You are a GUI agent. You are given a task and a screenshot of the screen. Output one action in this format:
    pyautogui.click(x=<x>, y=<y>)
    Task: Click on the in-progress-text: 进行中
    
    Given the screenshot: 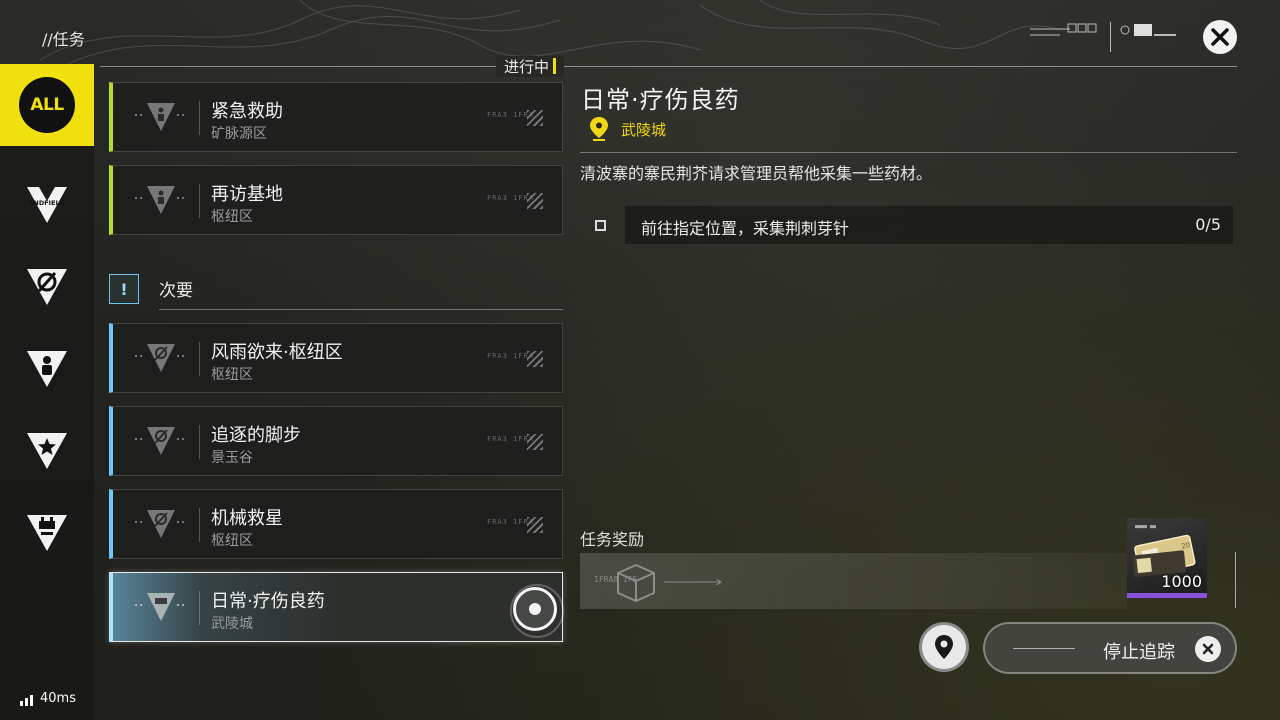 What is the action you would take?
    pyautogui.click(x=527, y=67)
    